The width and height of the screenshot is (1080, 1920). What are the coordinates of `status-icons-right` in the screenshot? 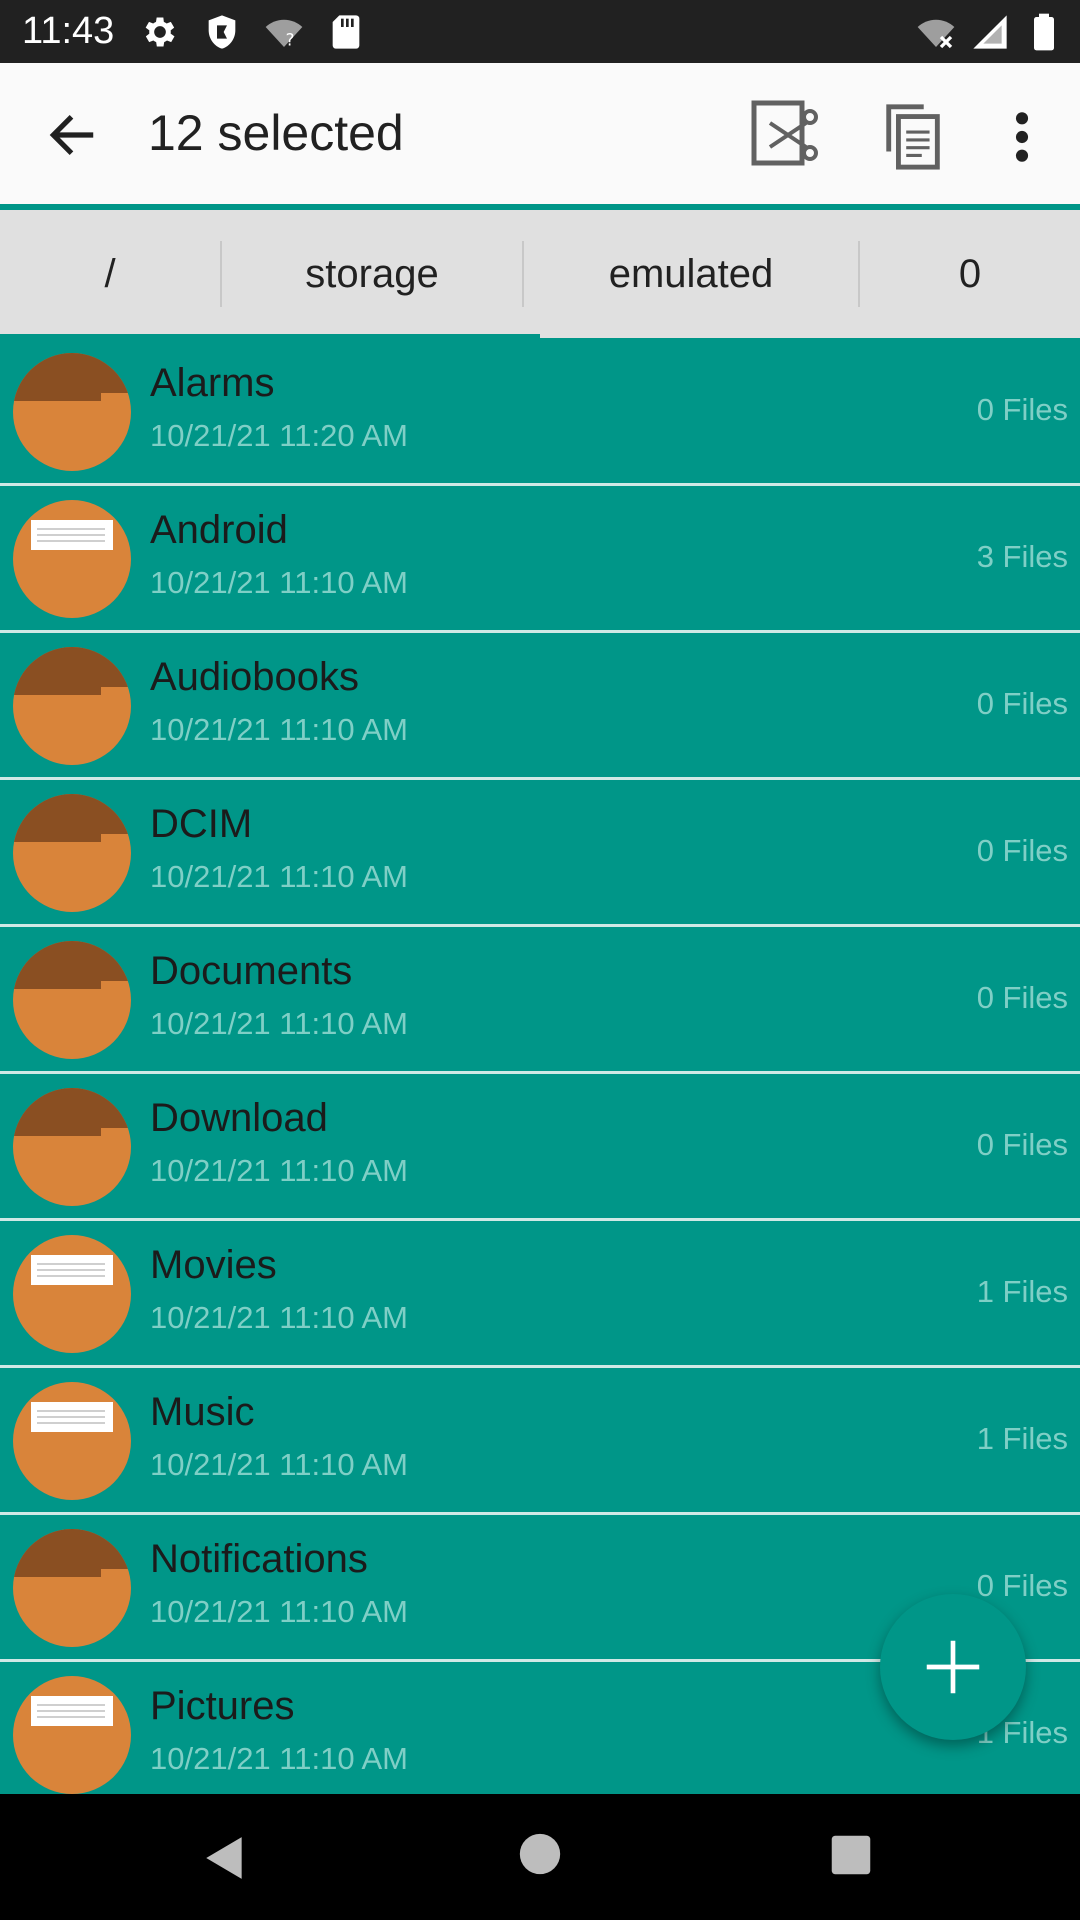 It's located at (990, 32).